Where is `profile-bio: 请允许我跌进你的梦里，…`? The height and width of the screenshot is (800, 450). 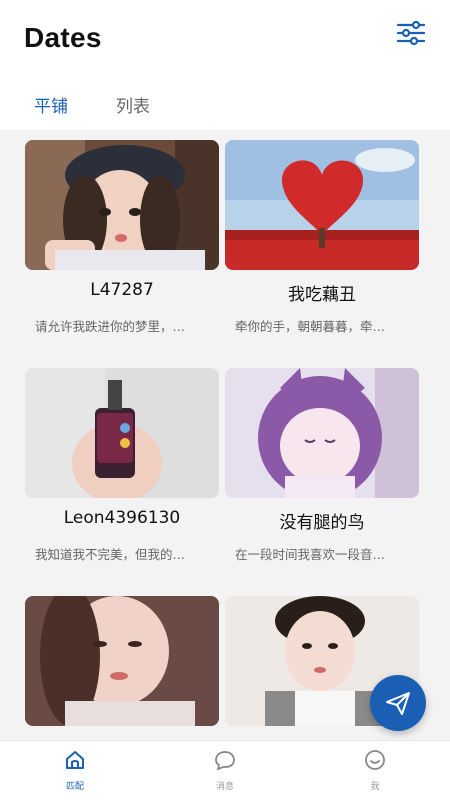
profile-bio: 请允许我跌进你的梦里，… is located at coordinates (110, 326).